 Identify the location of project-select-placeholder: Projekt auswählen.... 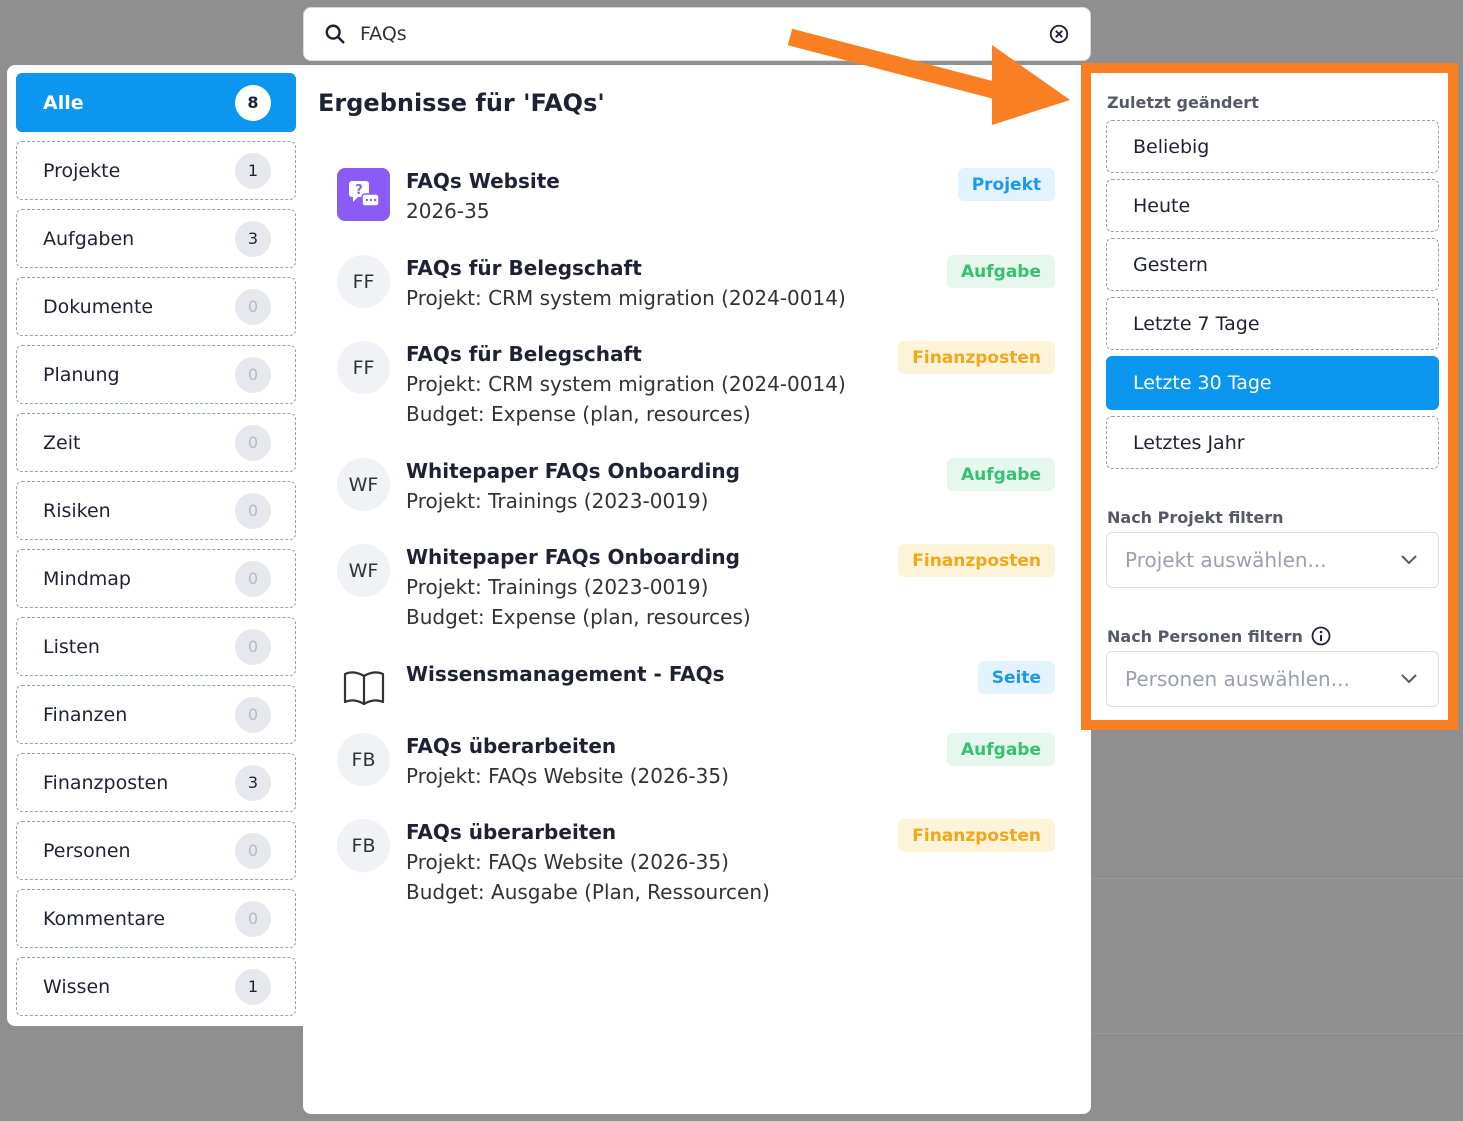
(1226, 560).